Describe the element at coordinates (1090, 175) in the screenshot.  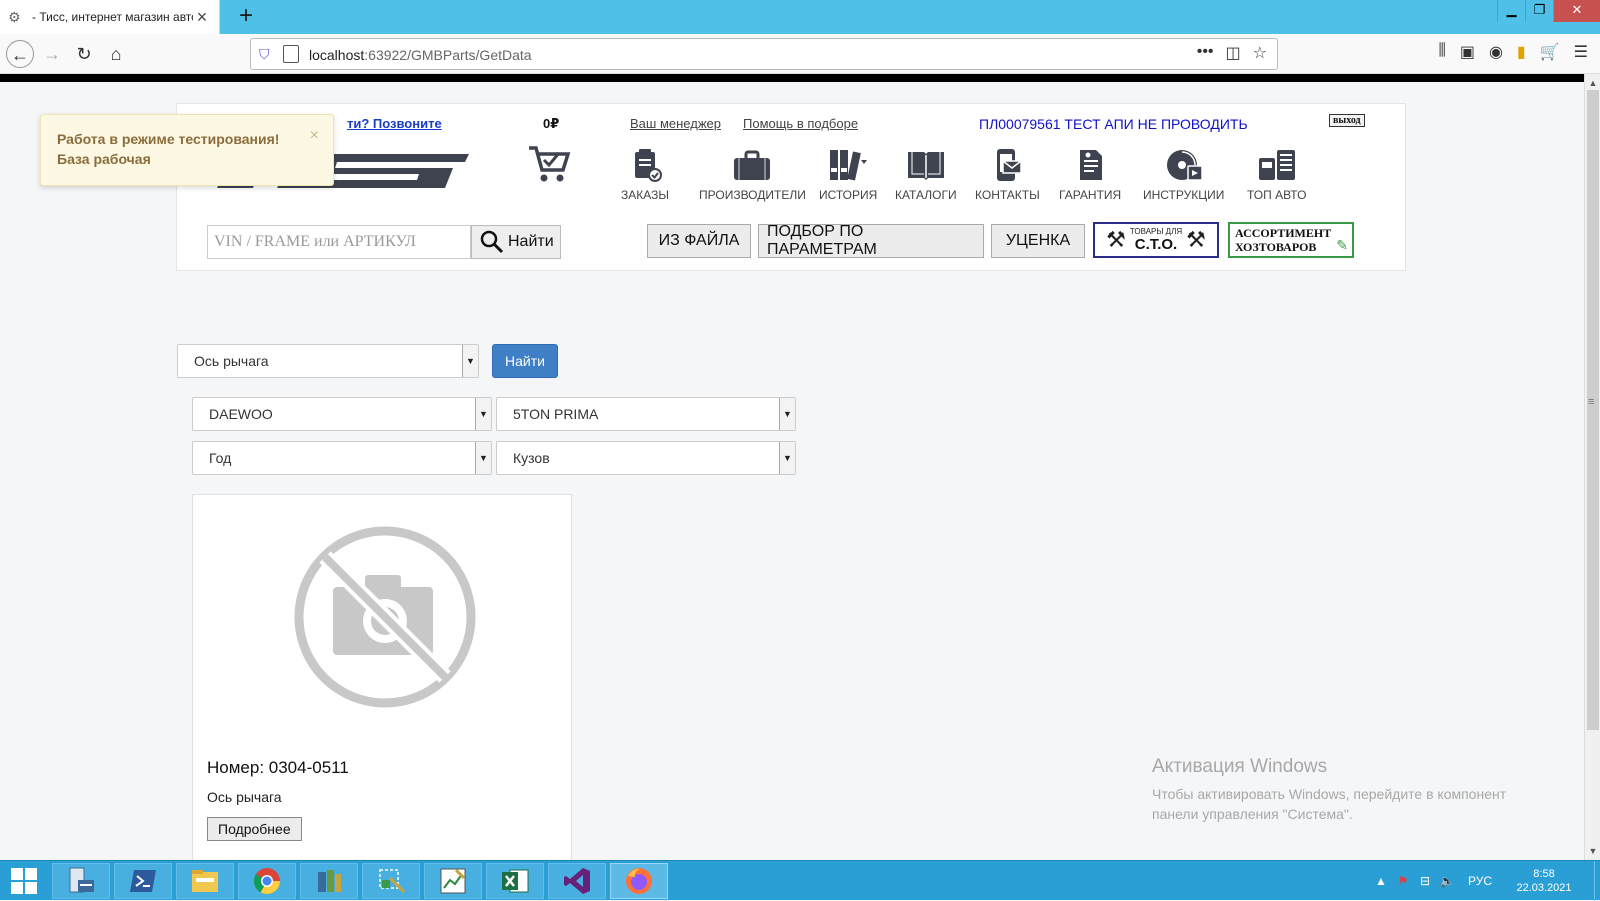
I see `menu-warranty: ГАРАНТИЯ` at that location.